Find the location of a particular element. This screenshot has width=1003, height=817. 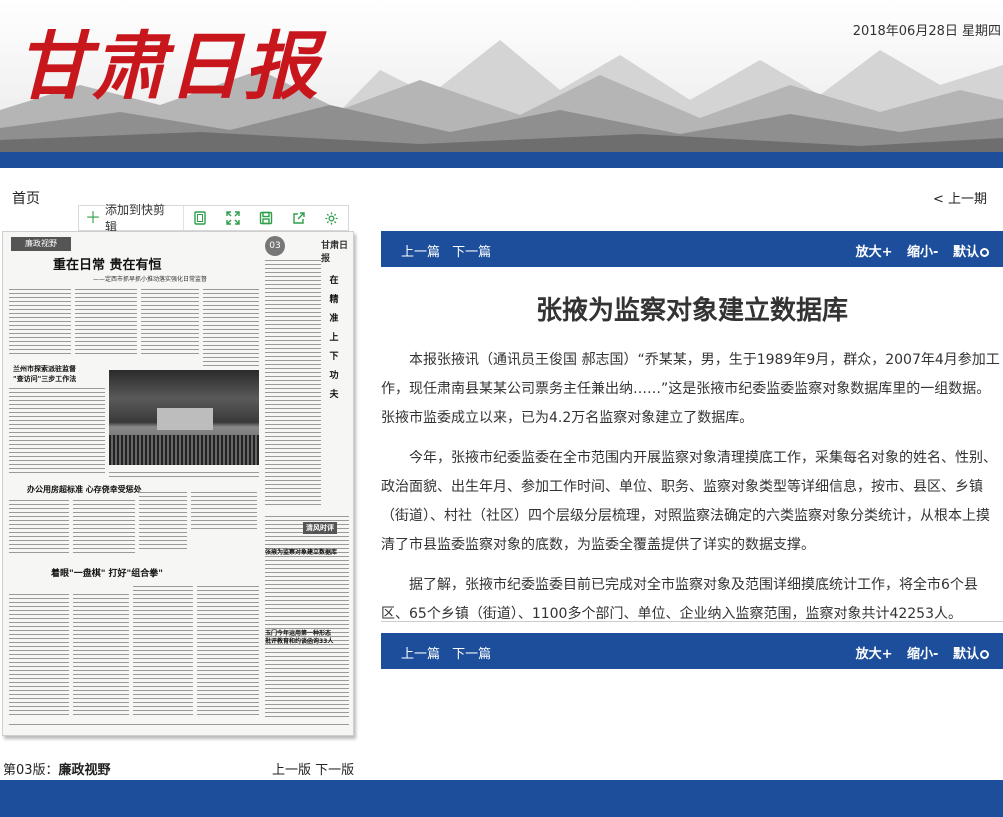

issue-date: 2018年06月28日 星期四 is located at coordinates (926, 31).